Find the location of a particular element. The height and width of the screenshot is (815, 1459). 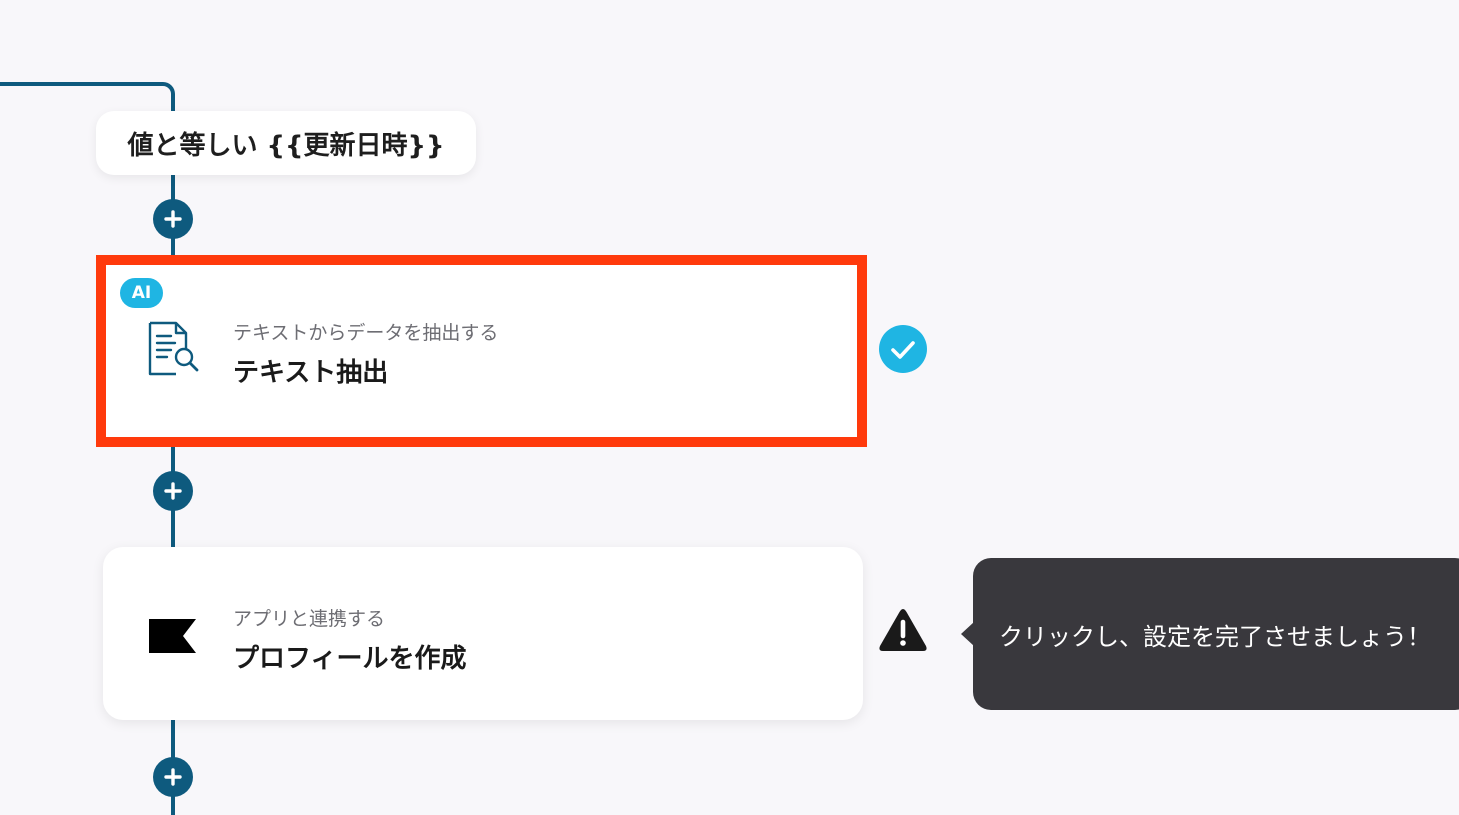

complete-check-icon is located at coordinates (903, 349).